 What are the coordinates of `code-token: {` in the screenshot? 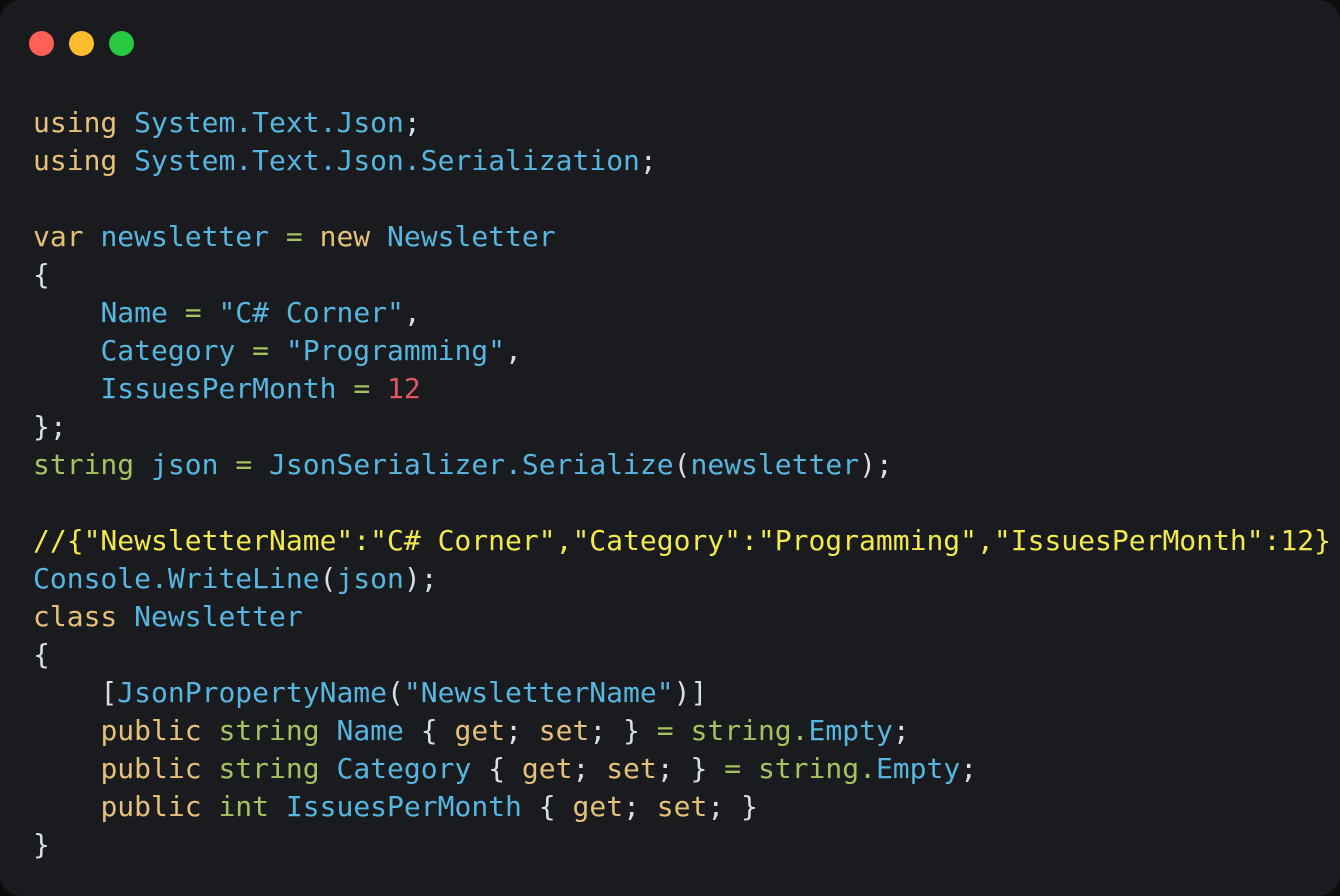 It's located at (497, 768).